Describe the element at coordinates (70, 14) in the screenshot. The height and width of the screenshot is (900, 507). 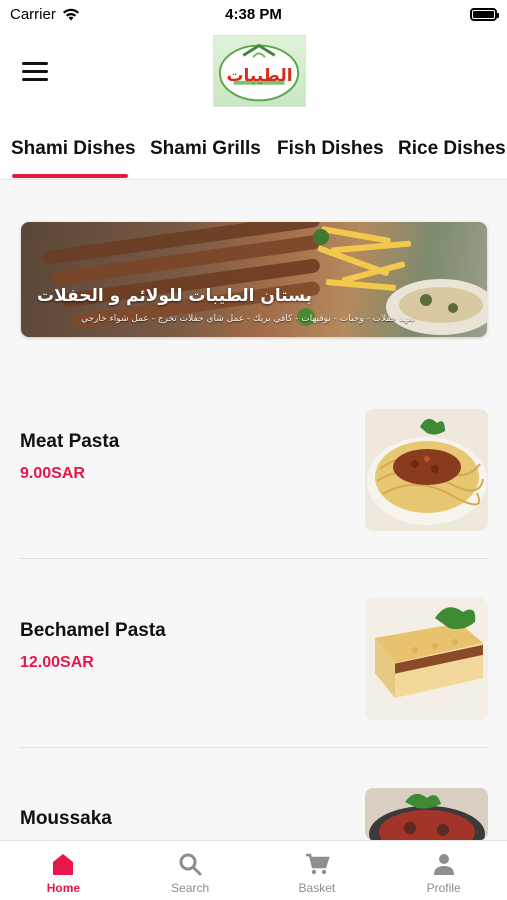
I see `wifi-icon` at that location.